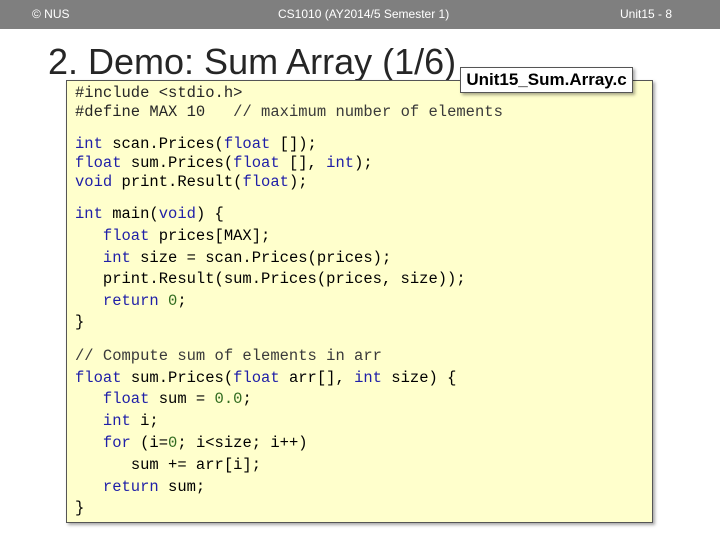 This screenshot has width=720, height=540. What do you see at coordinates (196, 465) in the screenshot?
I see `code-line-func-4: sum += arr[i];` at bounding box center [196, 465].